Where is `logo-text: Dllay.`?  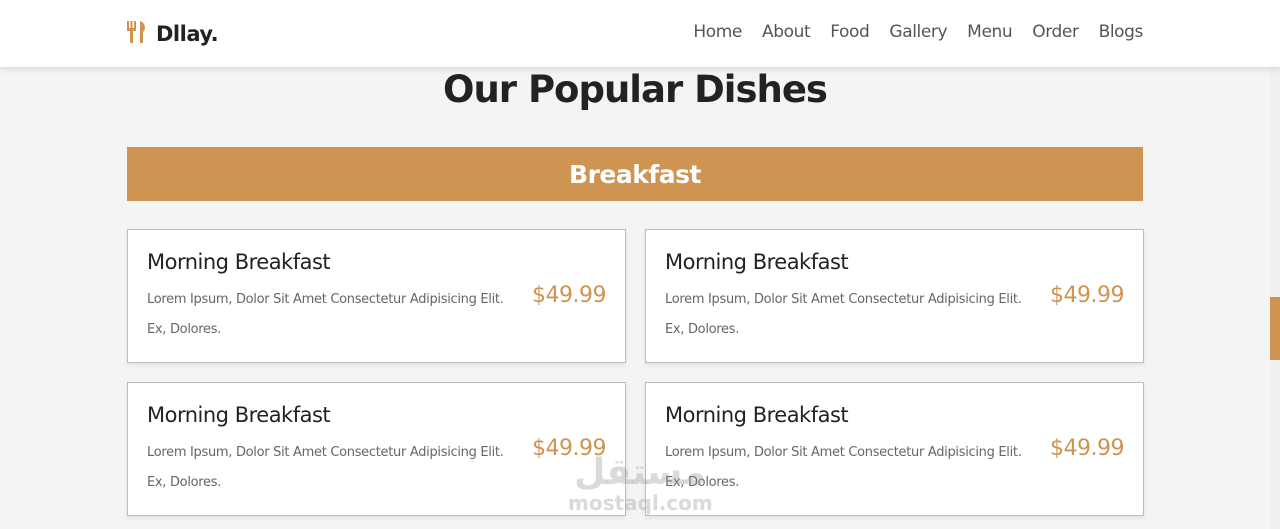
logo-text: Dllay. is located at coordinates (187, 34).